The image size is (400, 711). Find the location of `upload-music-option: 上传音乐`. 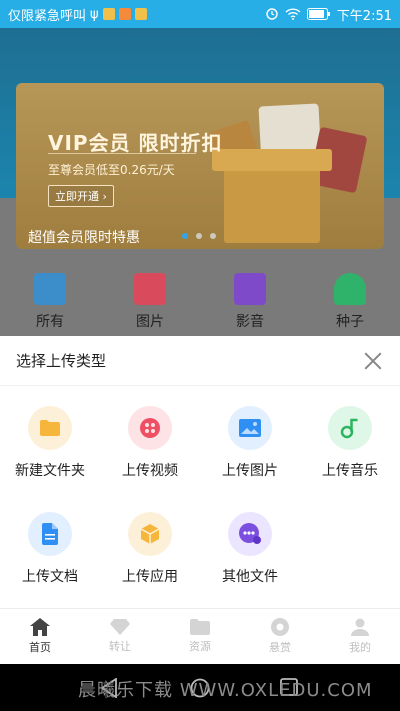

upload-music-option: 上传音乐 is located at coordinates (350, 459).